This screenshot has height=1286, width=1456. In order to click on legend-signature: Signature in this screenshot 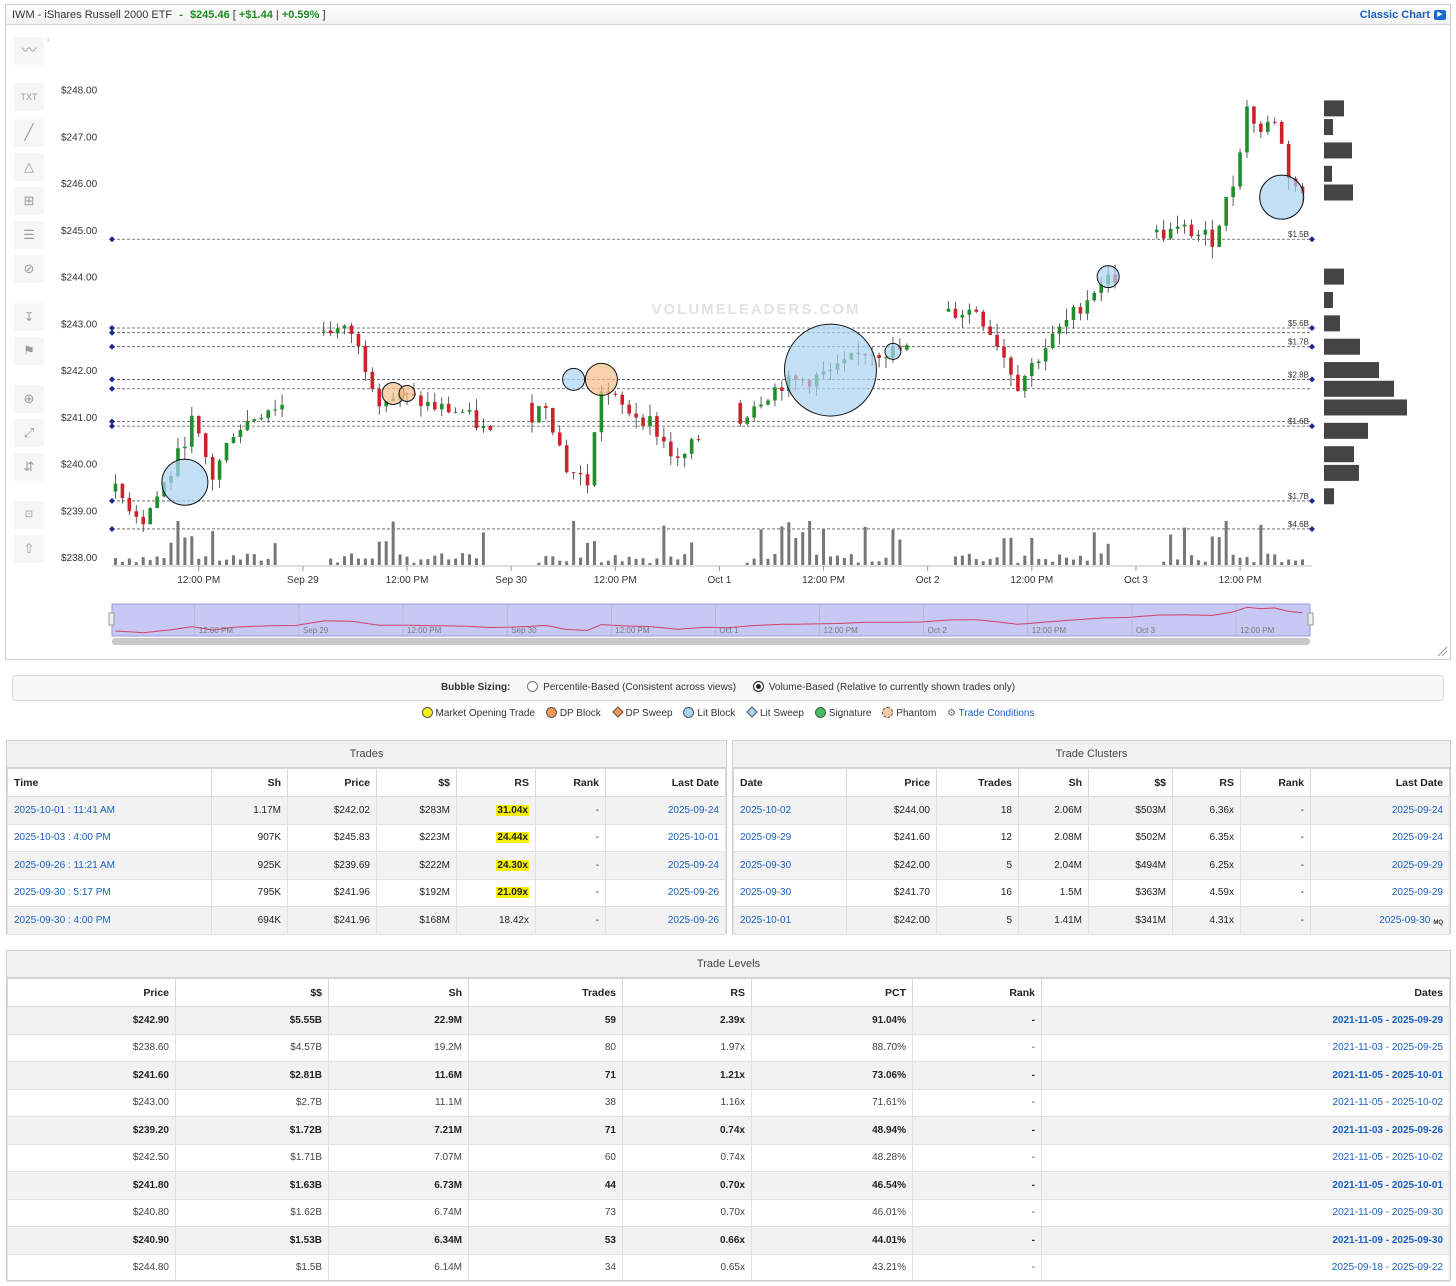, I will do `click(843, 713)`.